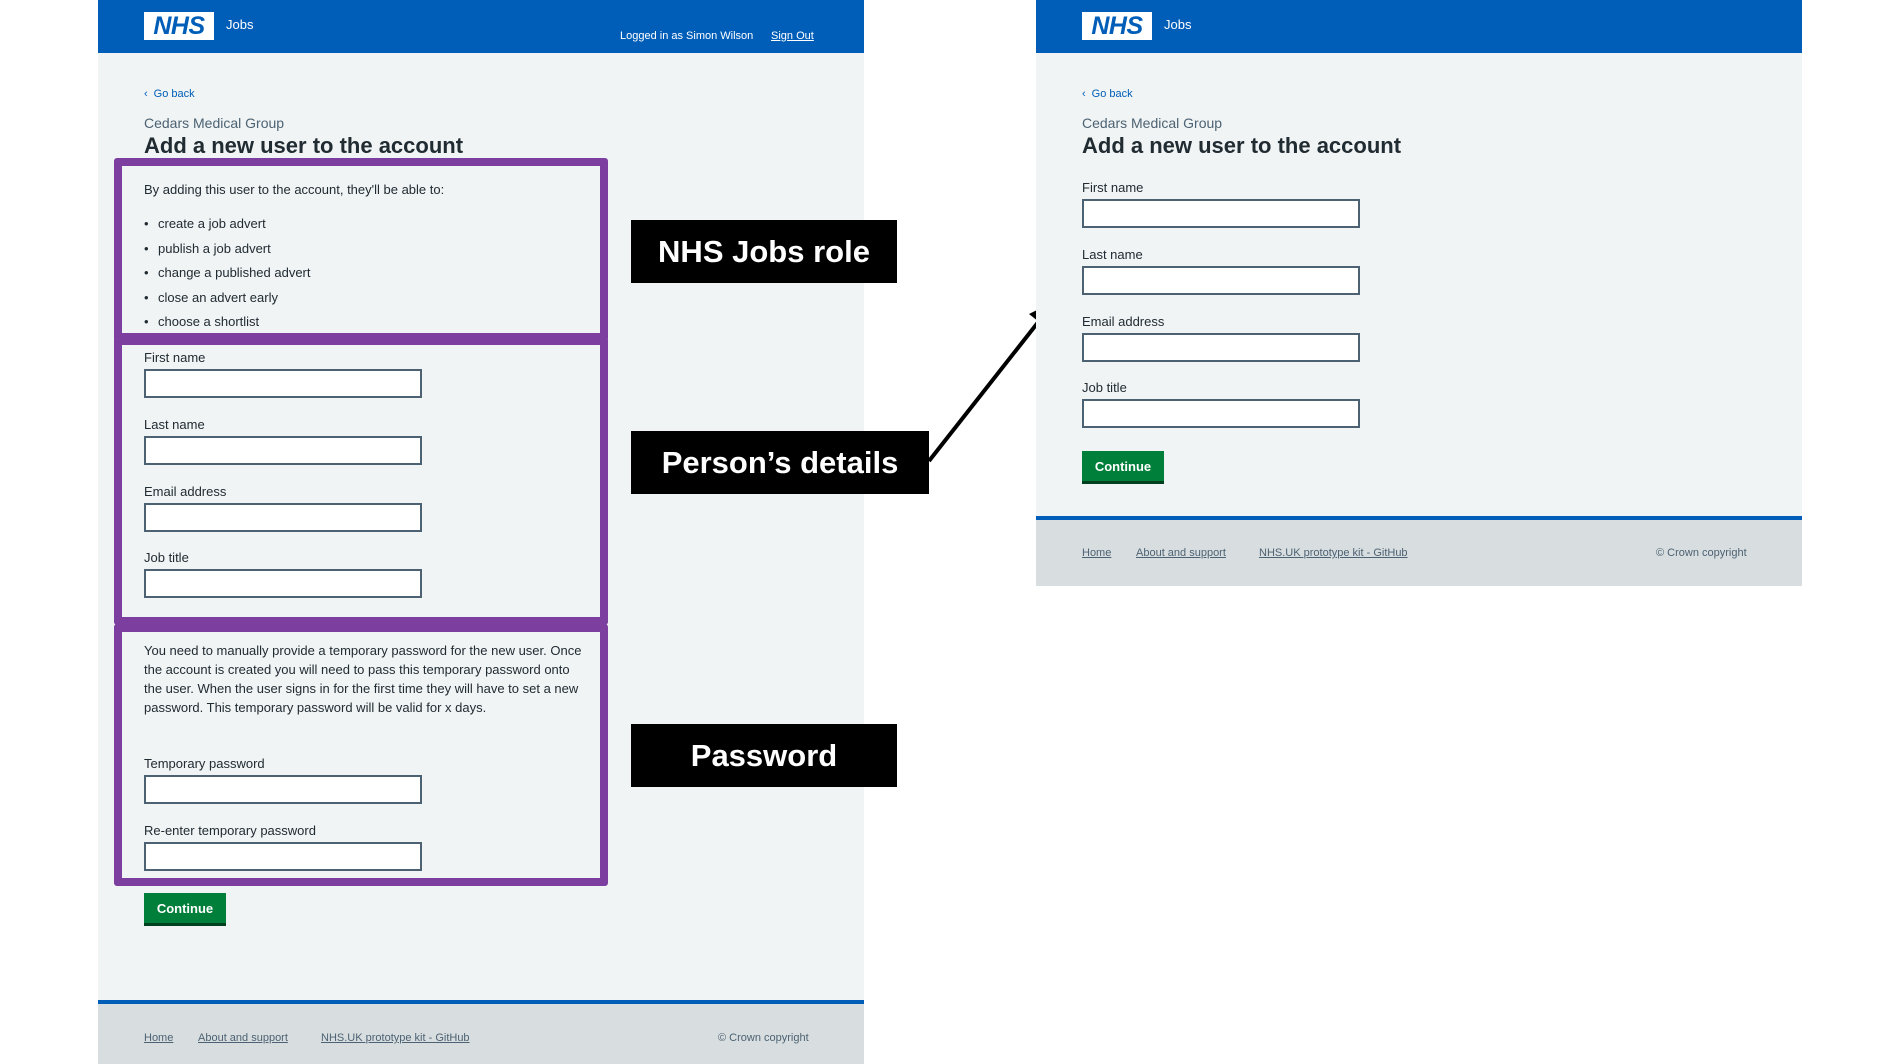  I want to click on service-name: Jobs, so click(1177, 24).